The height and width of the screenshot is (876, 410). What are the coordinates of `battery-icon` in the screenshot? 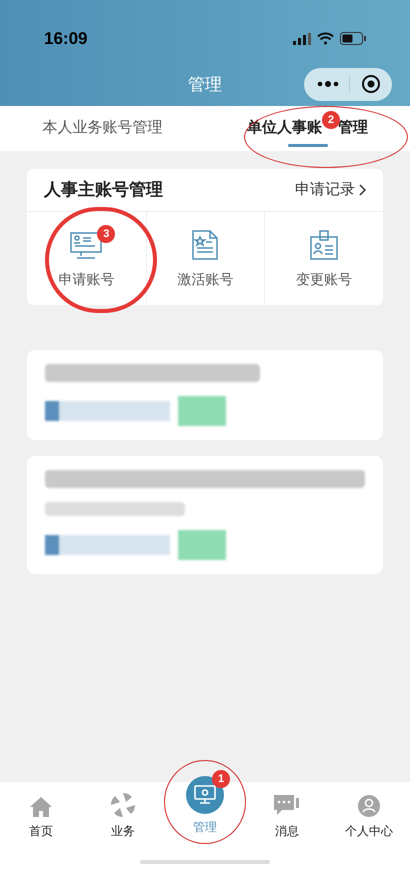 It's located at (353, 39).